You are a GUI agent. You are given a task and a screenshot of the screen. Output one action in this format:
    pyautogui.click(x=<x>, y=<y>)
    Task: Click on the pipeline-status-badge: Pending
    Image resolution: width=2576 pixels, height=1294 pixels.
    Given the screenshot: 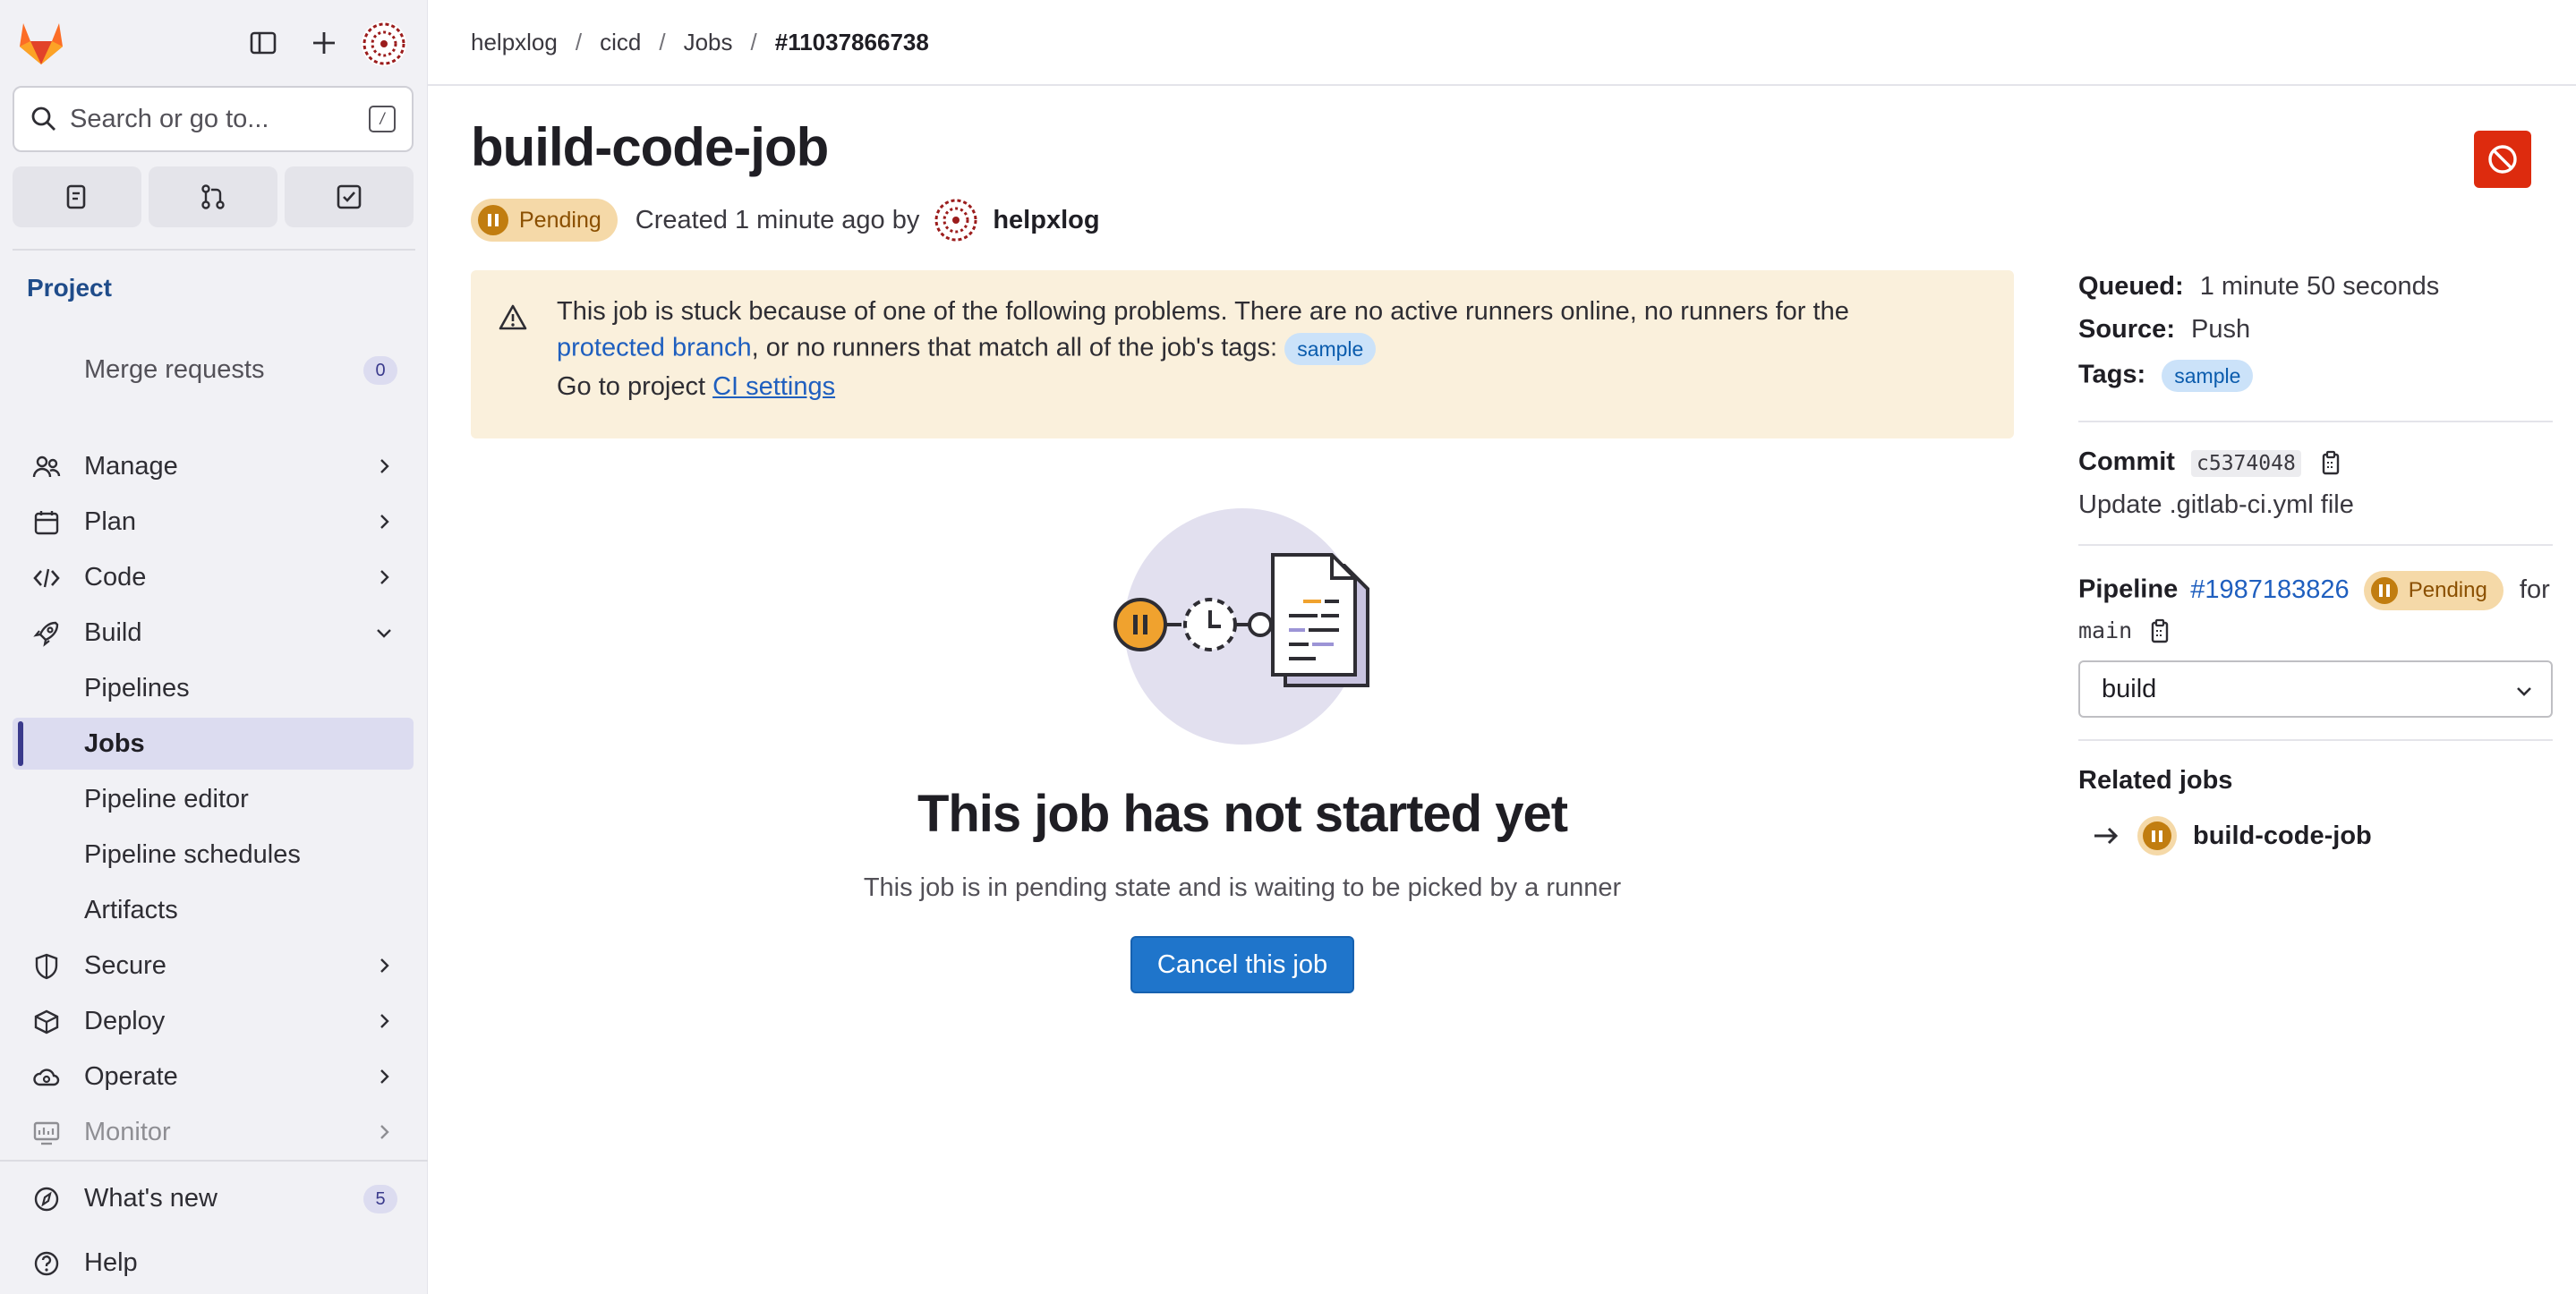 What is the action you would take?
    pyautogui.click(x=2433, y=590)
    